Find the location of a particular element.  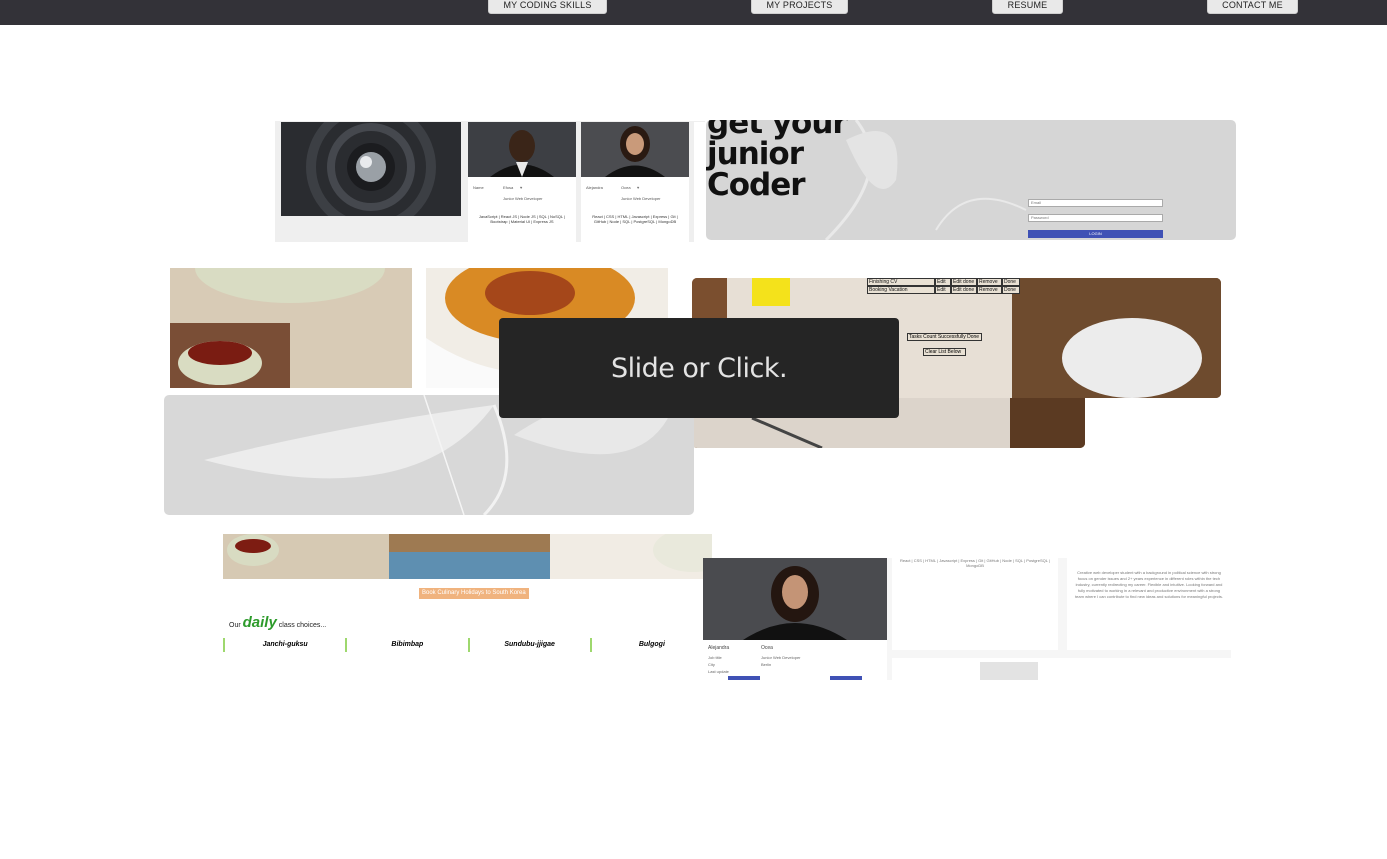

tasks-count-button: Tasks Count Successfully Done is located at coordinates (944, 337).